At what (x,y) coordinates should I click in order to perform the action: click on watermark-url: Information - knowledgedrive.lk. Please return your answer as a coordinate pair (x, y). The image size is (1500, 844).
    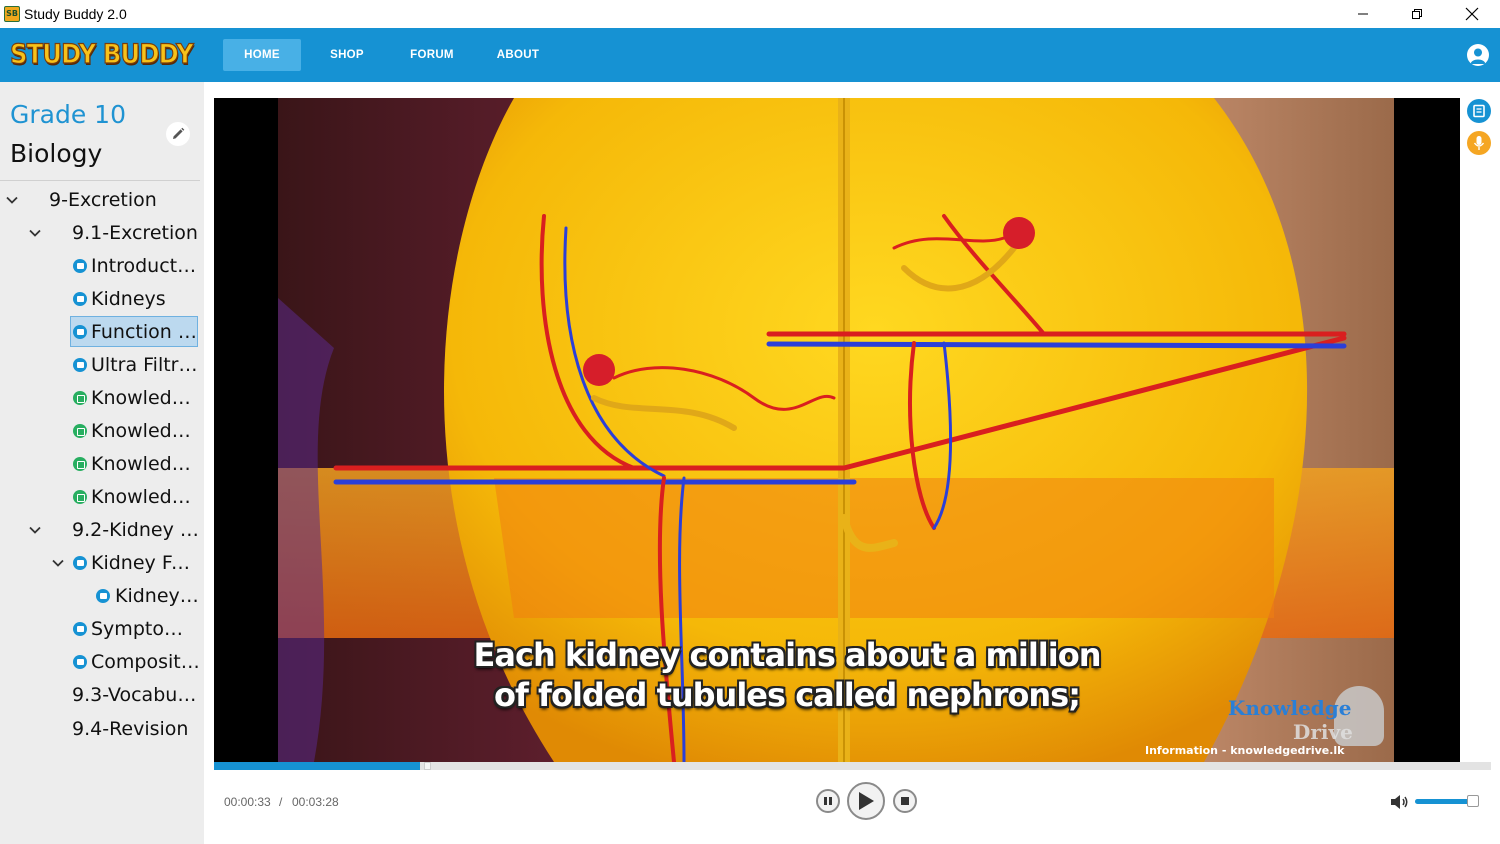
    Looking at the image, I should click on (1245, 750).